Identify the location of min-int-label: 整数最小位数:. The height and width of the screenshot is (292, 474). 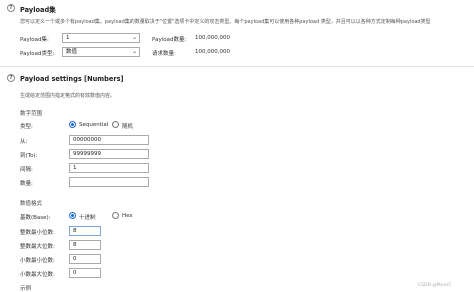
(37, 233).